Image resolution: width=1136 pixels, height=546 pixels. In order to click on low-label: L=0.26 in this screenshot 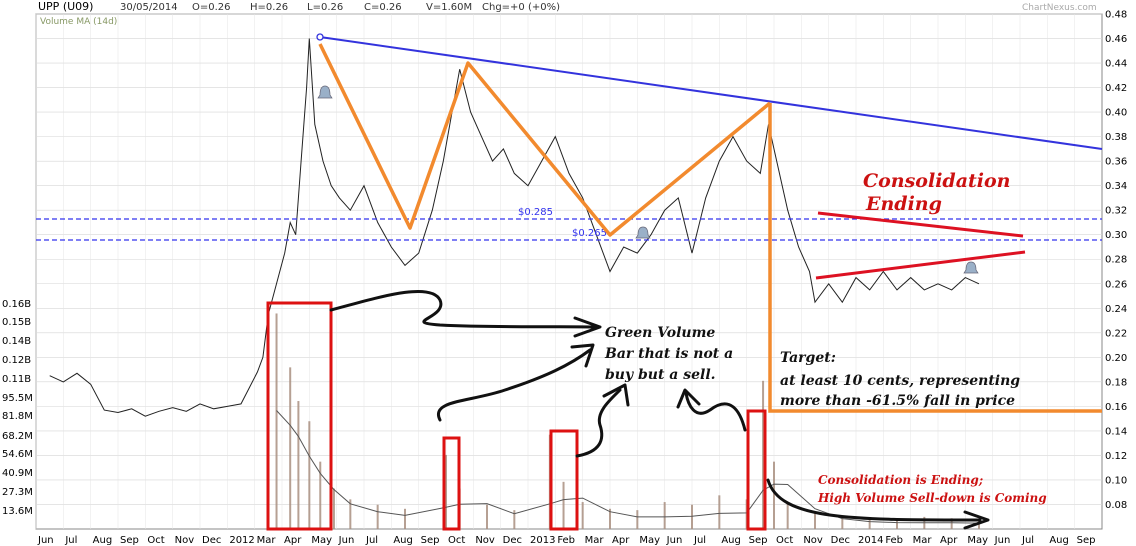, I will do `click(325, 7)`.